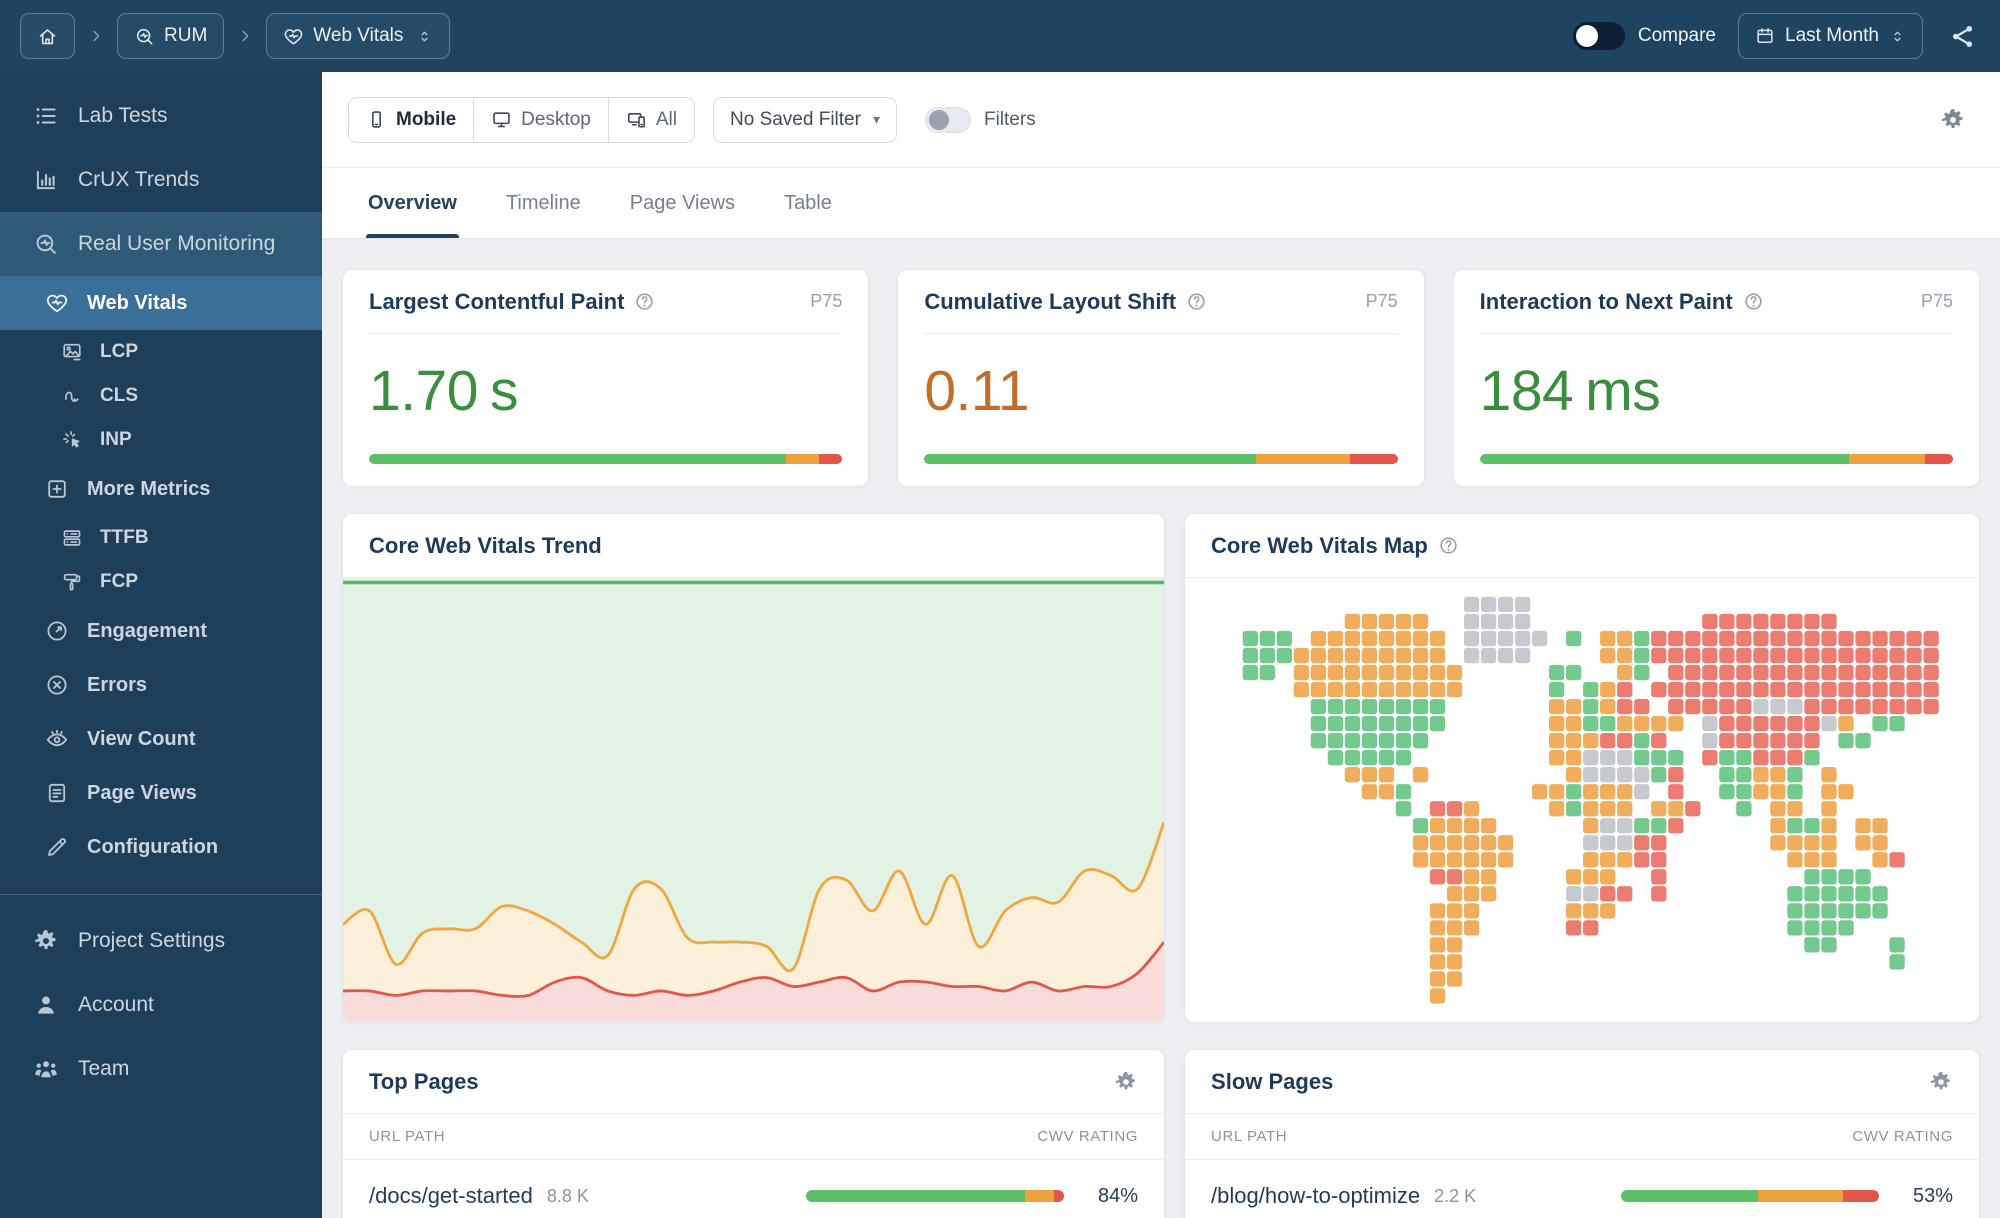  I want to click on sidebar-item-label: Web Vitals, so click(137, 302).